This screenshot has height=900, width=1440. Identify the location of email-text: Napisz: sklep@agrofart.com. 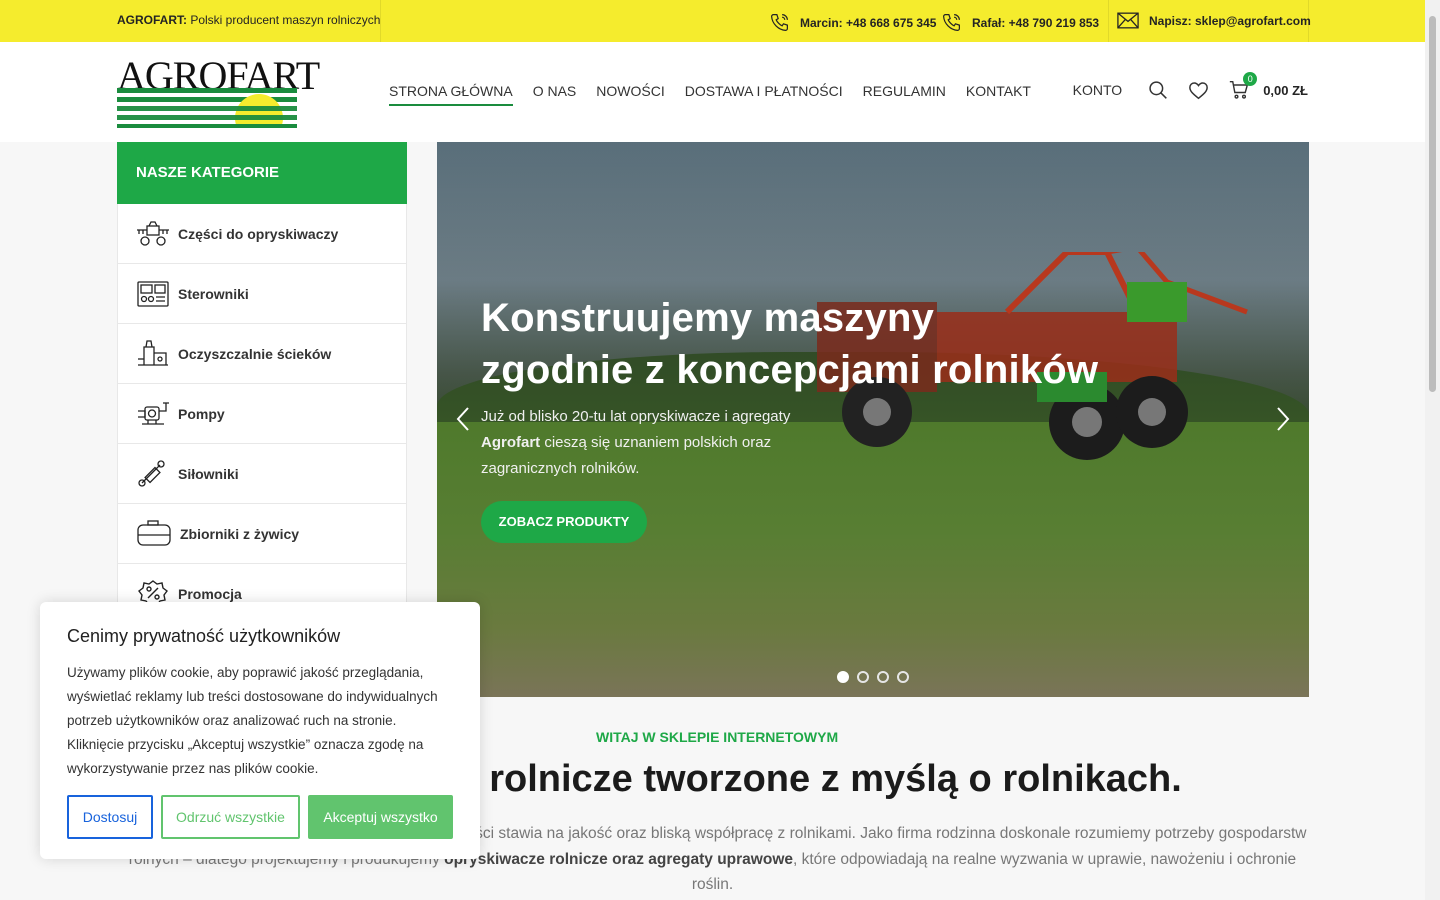
(1230, 20).